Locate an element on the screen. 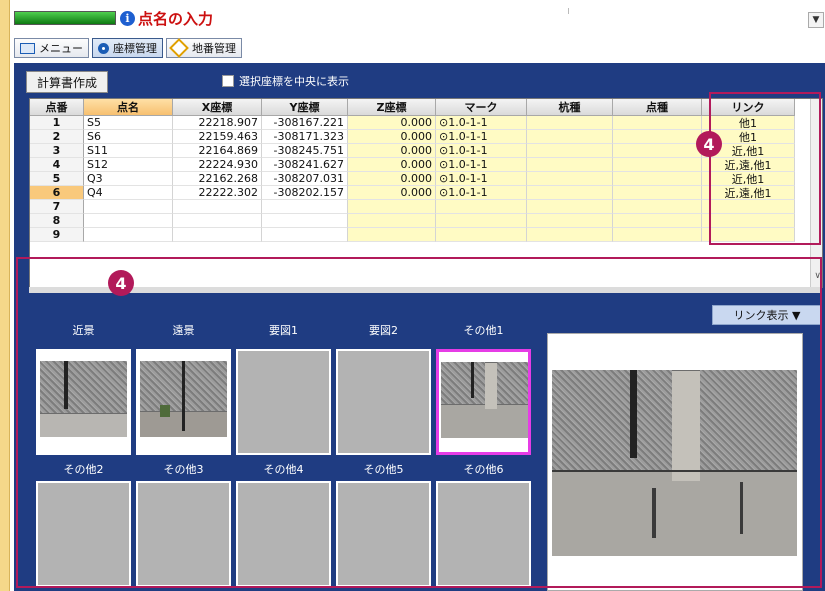  x-coord-cell: 22159.463 is located at coordinates (217, 137).